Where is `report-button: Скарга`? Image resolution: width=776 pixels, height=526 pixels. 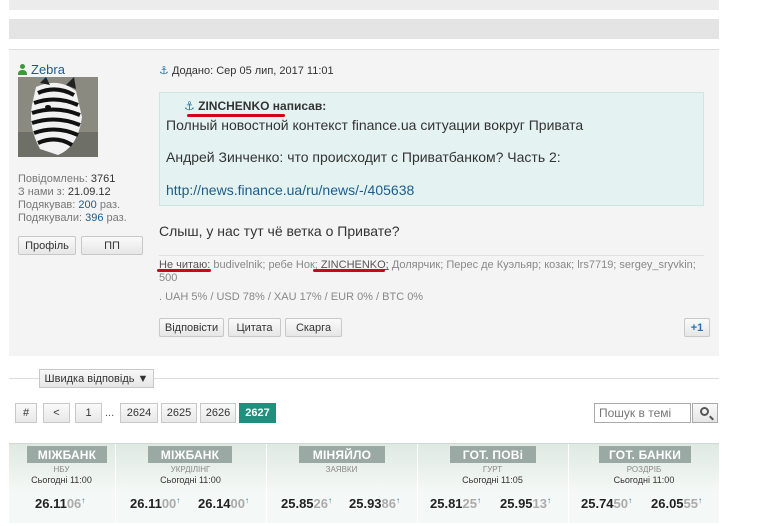
report-button: Скарга is located at coordinates (313, 327).